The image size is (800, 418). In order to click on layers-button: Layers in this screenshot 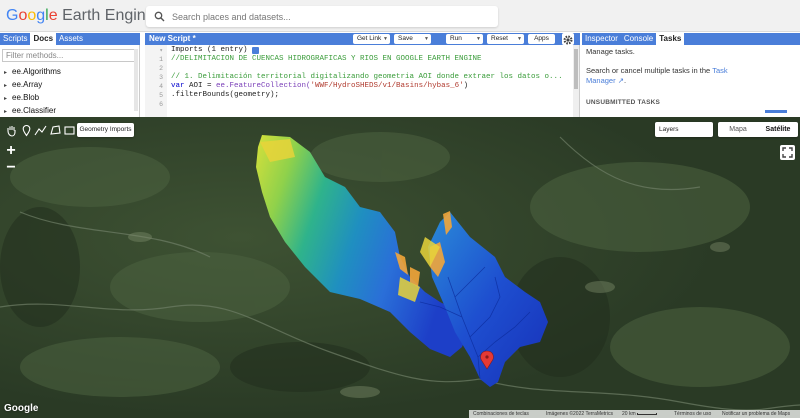, I will do `click(684, 129)`.